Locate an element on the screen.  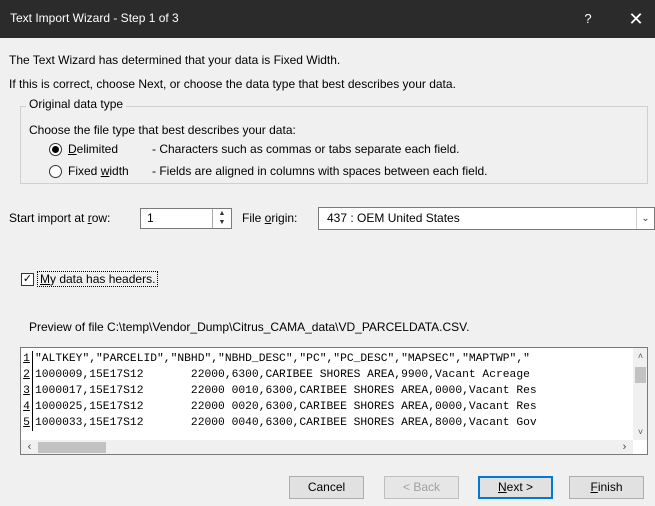
start-row-label: Start import at row: is located at coordinates (60, 218).